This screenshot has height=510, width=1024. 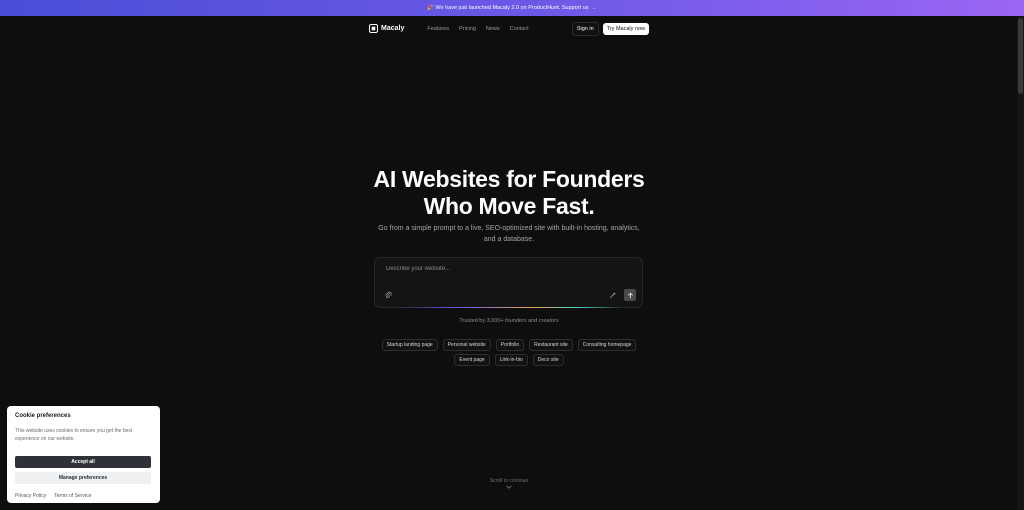 What do you see at coordinates (506, 269) in the screenshot?
I see `website-description-input` at bounding box center [506, 269].